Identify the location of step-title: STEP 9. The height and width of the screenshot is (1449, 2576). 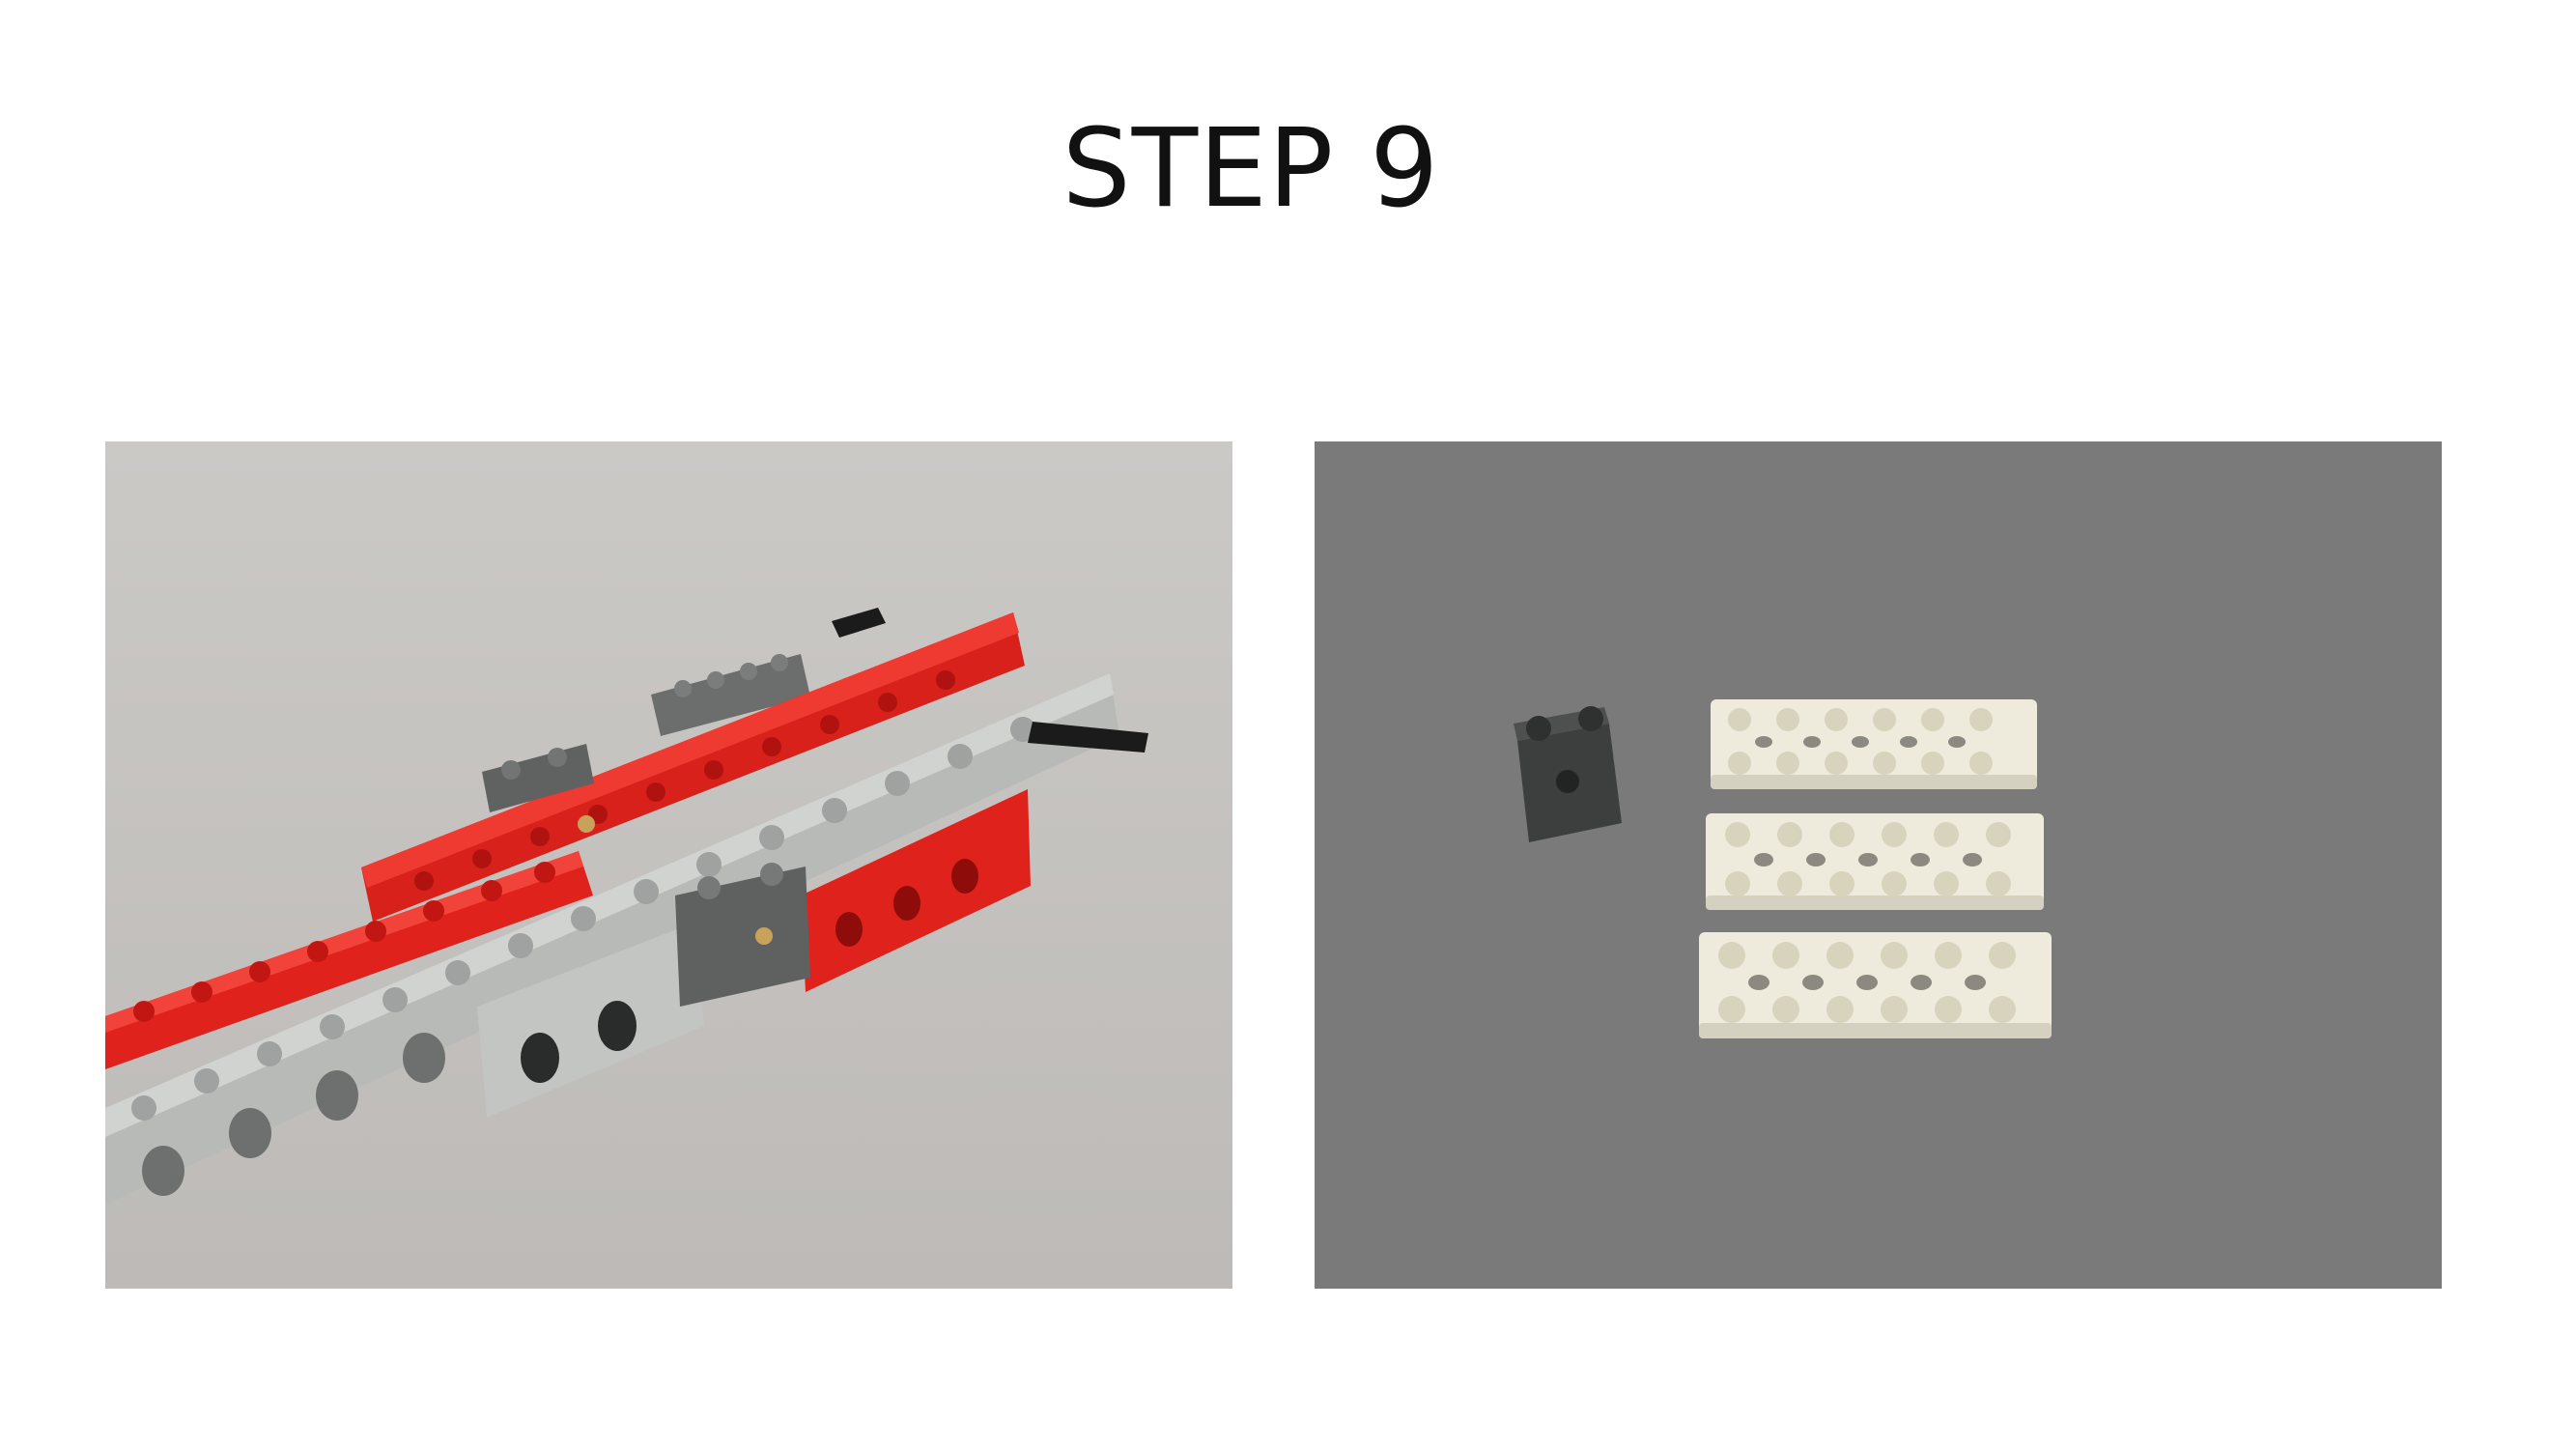
(1251, 169).